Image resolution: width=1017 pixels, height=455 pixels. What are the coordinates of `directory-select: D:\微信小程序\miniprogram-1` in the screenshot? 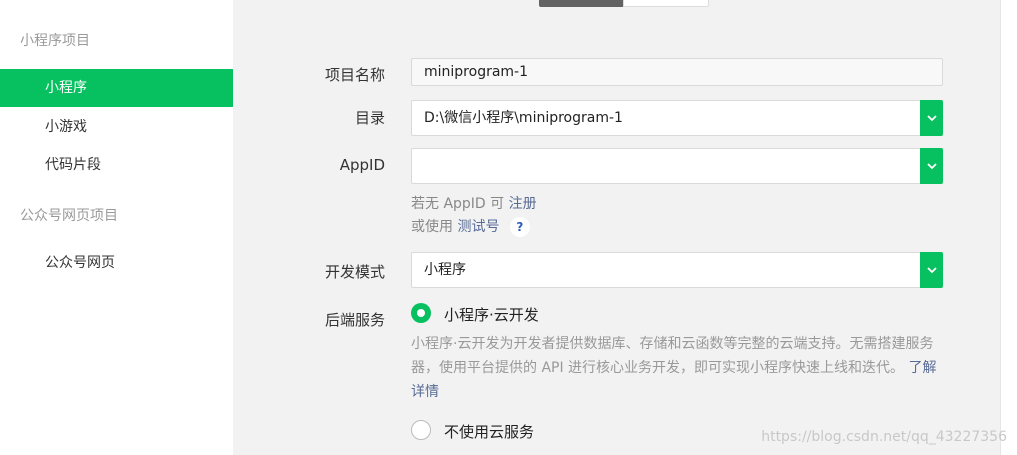 It's located at (677, 118).